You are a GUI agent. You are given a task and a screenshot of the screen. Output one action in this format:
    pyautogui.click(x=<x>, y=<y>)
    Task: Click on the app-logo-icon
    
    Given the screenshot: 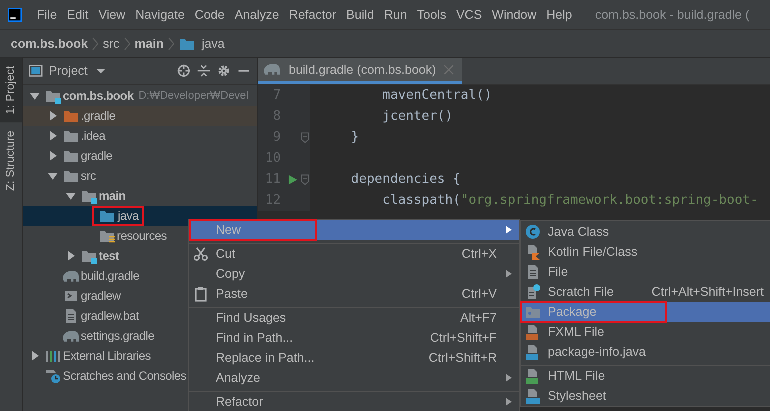 What is the action you would take?
    pyautogui.click(x=15, y=15)
    